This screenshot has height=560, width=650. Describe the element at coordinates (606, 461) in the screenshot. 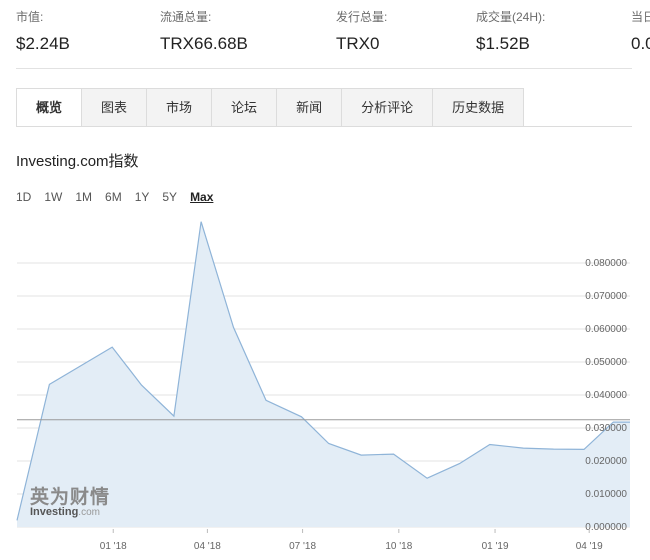

I see `y-tick-label: 0.020000` at that location.